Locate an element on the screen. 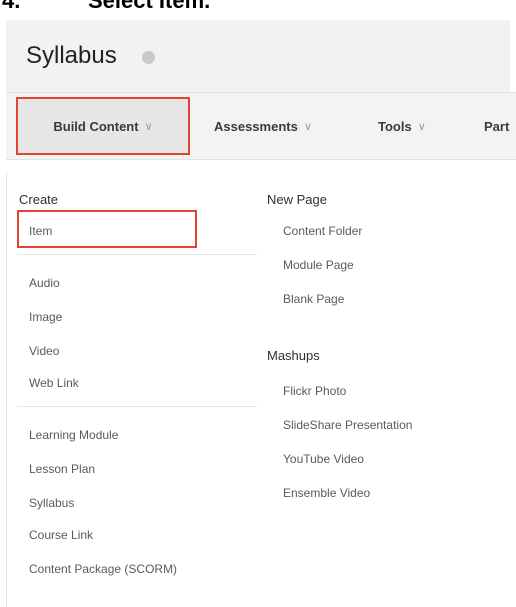  menu-item-lesson-plan: Lesson Plan is located at coordinates (62, 469).